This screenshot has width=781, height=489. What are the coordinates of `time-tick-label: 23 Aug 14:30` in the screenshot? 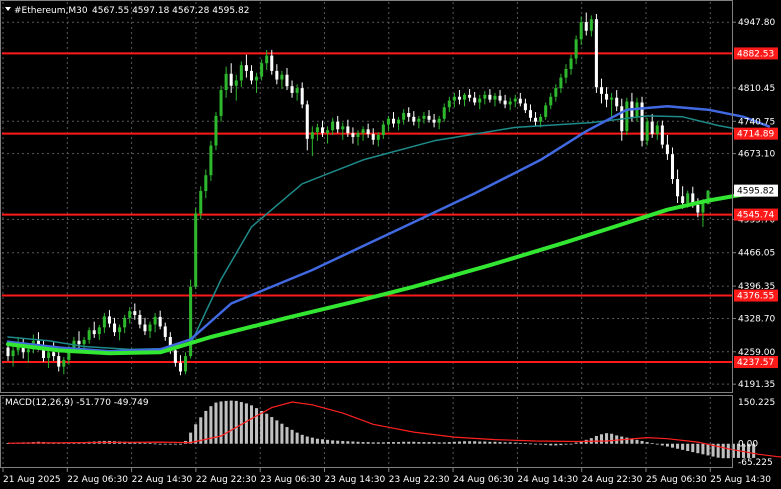 It's located at (355, 480).